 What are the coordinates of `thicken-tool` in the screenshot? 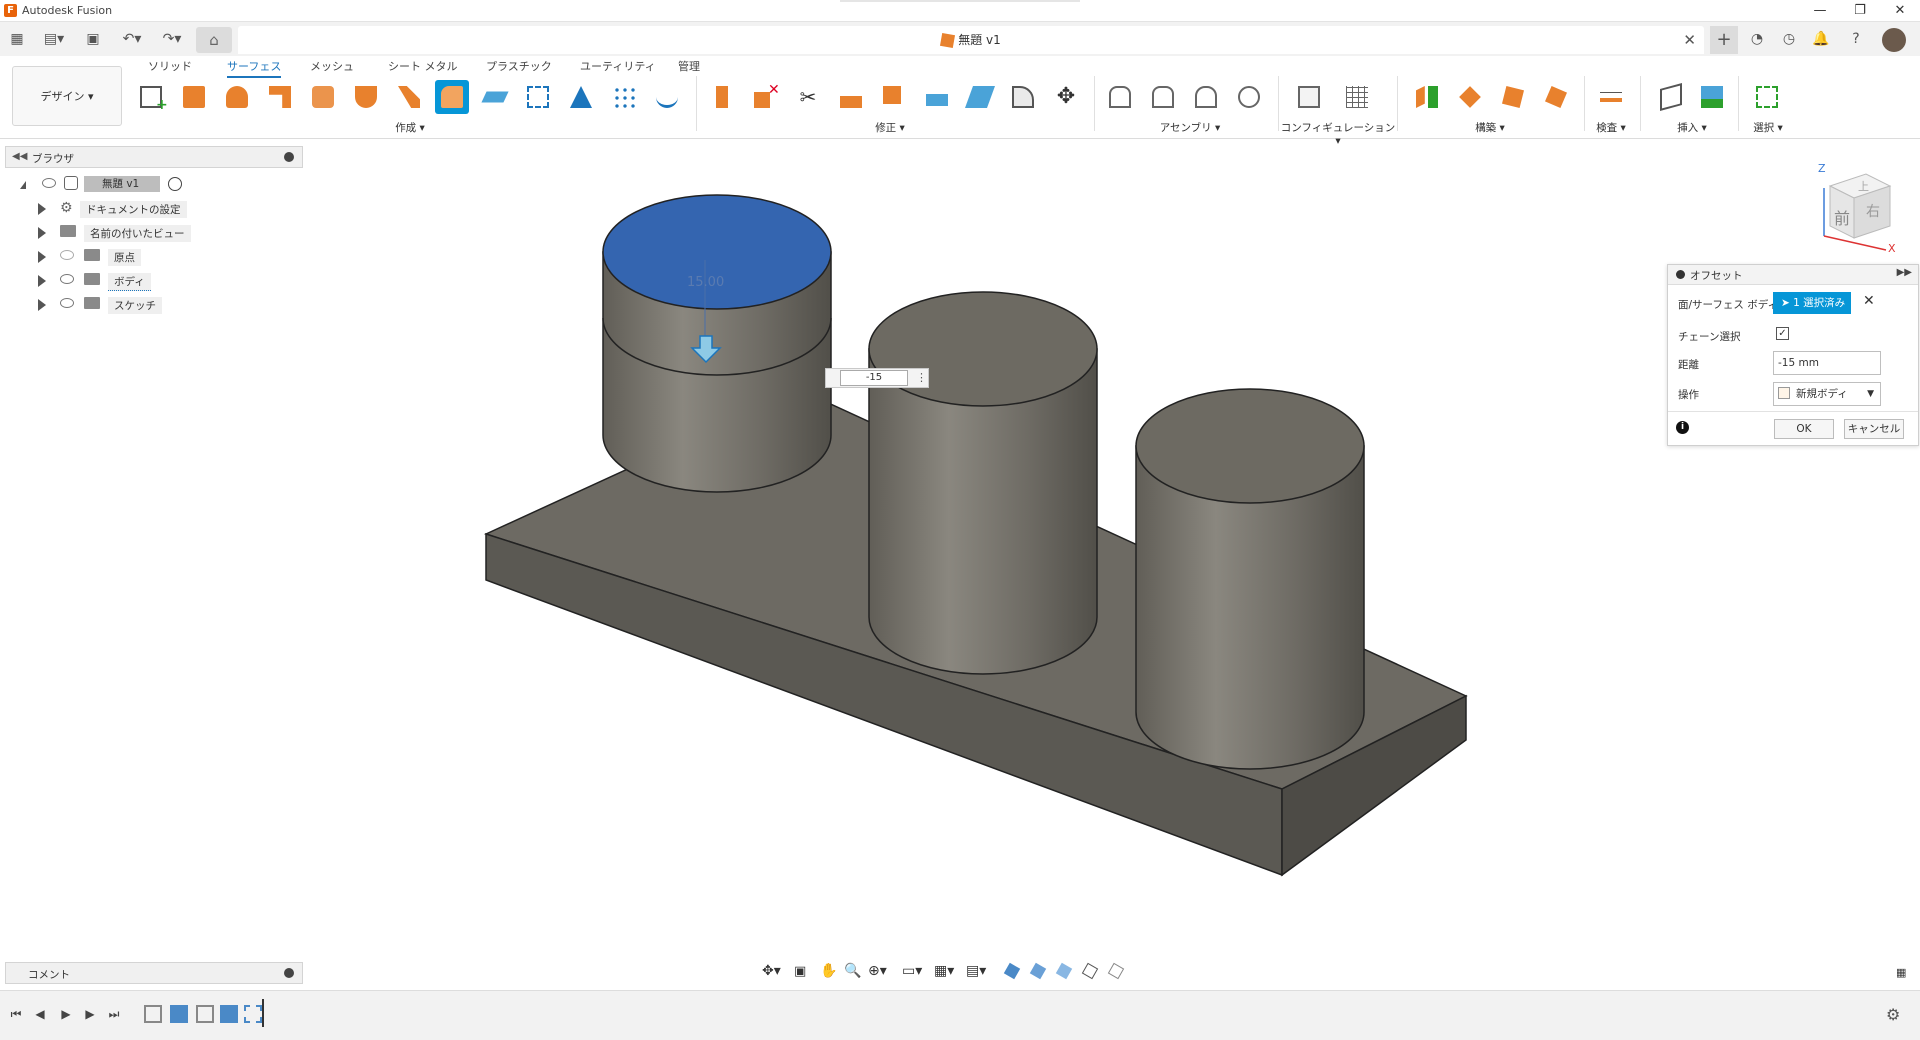 It's located at (495, 97).